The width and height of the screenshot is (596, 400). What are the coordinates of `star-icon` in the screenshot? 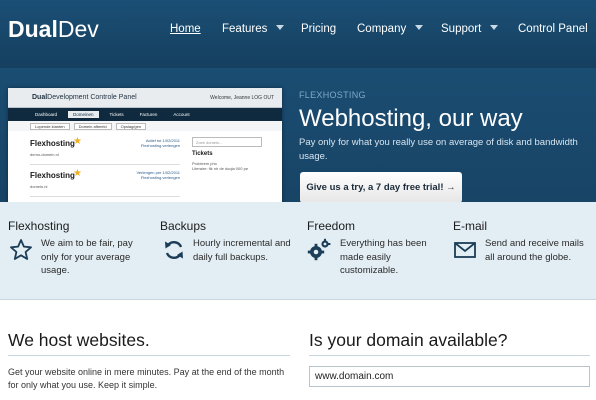 It's located at (21, 249).